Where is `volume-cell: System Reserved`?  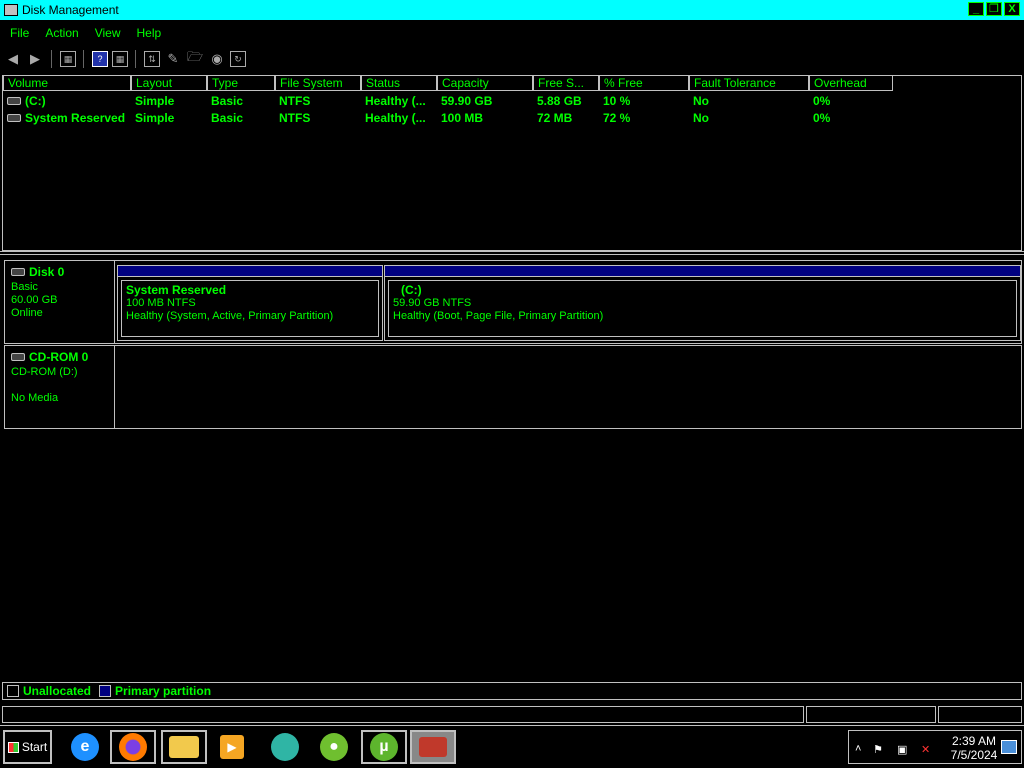
volume-cell: System Reserved is located at coordinates (67, 118).